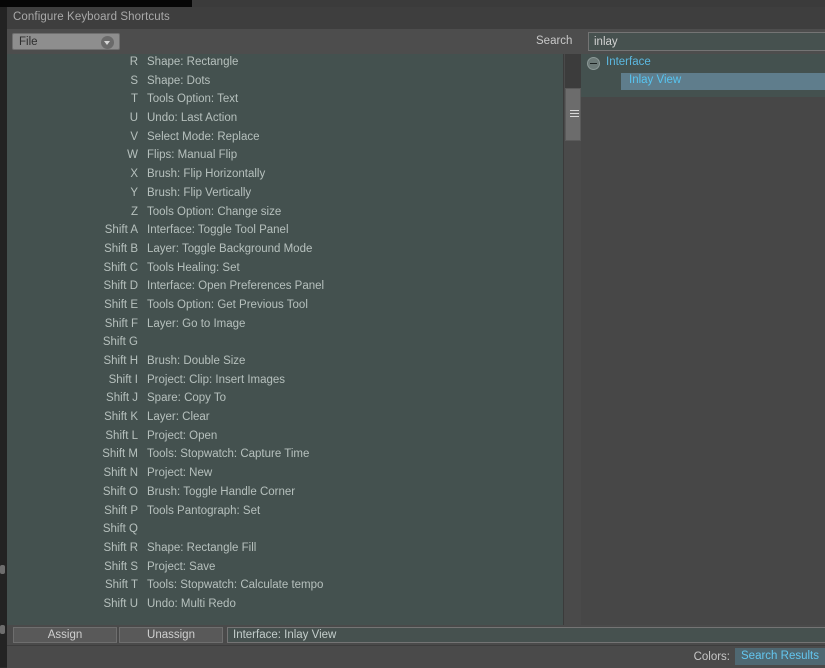  Describe the element at coordinates (221, 492) in the screenshot. I see `shortcut-action: Brush: Toggle Handle Corner` at that location.